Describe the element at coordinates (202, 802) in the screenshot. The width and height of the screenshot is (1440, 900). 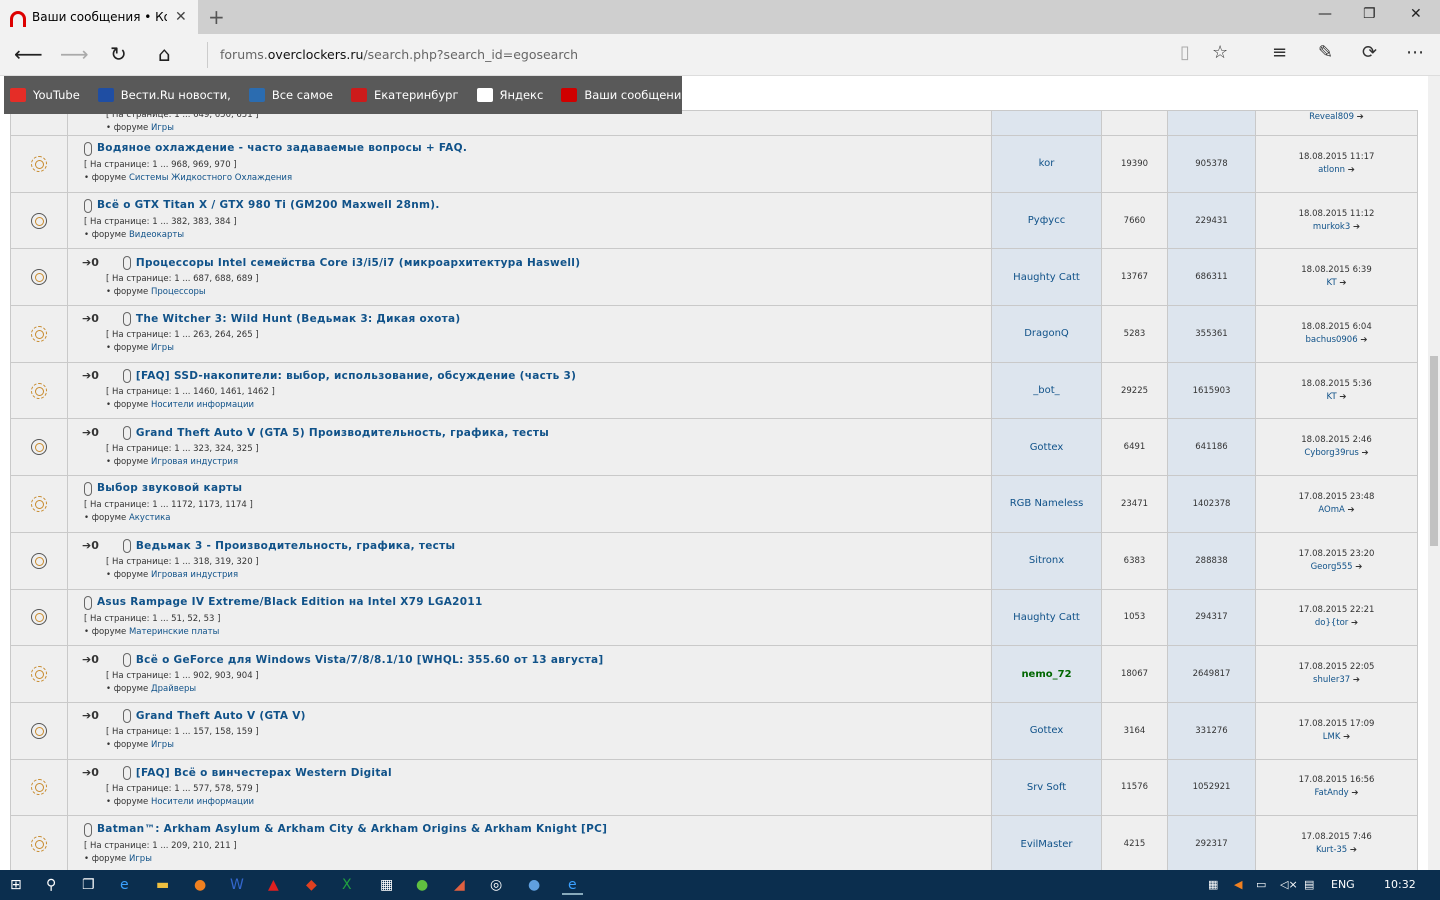
I see `forum-link: Носители информации` at that location.